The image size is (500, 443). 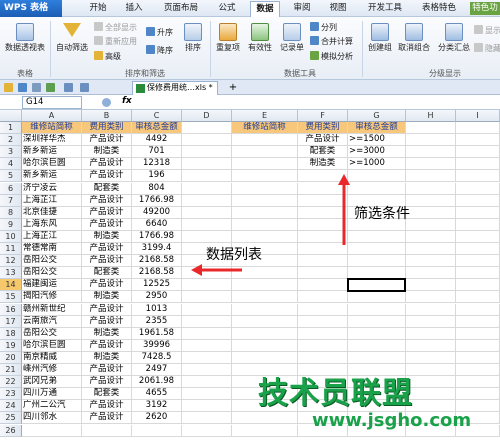 What do you see at coordinates (234, 255) in the screenshot?
I see `data-list-annotation: 数据列表` at bounding box center [234, 255].